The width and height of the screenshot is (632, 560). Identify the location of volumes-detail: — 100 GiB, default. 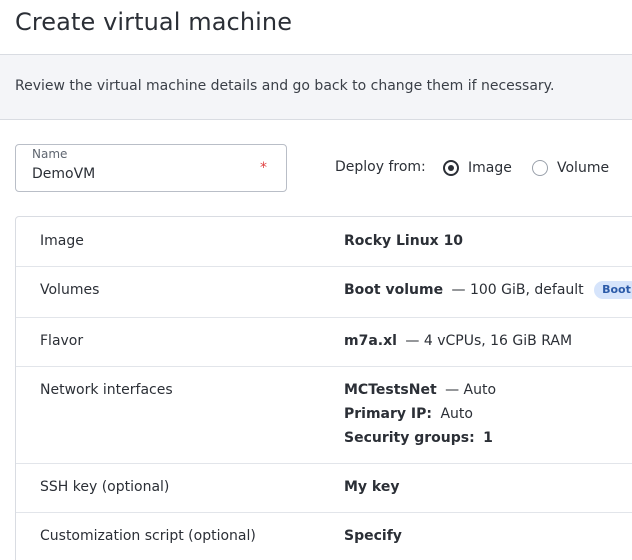
(517, 290).